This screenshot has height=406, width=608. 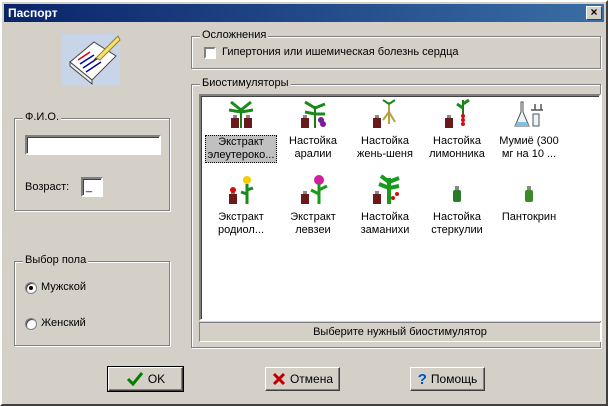 What do you see at coordinates (529, 217) in the screenshot?
I see `item-caption: Пантокрин` at bounding box center [529, 217].